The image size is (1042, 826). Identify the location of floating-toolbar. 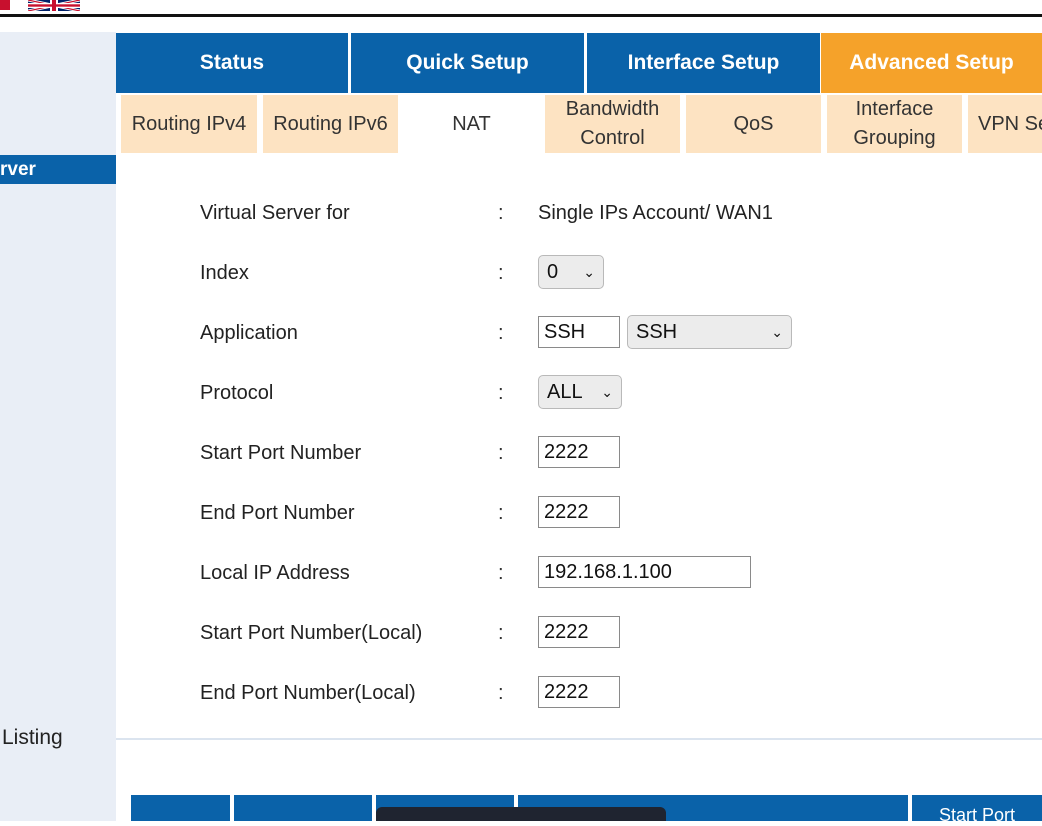
(521, 814).